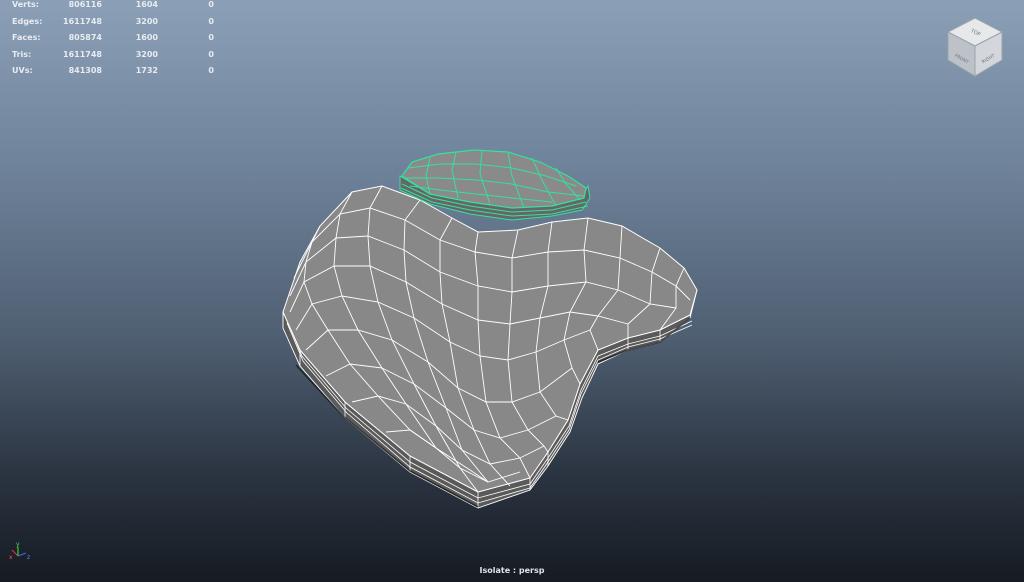 This screenshot has width=1024, height=582. Describe the element at coordinates (28, 557) in the screenshot. I see `axis-z-label: z` at that location.